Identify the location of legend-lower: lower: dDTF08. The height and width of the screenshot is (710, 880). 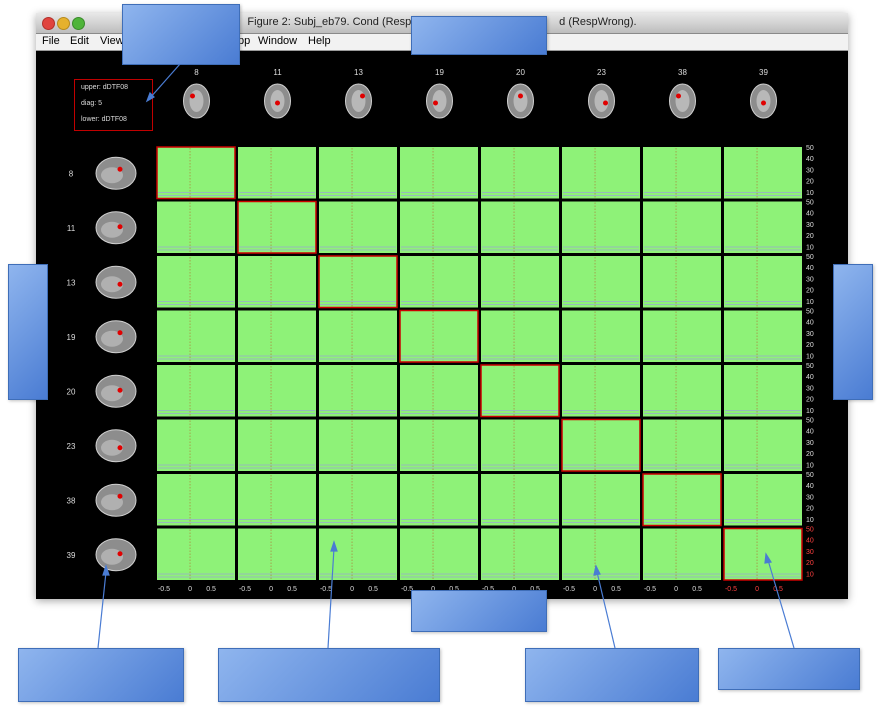
(104, 119).